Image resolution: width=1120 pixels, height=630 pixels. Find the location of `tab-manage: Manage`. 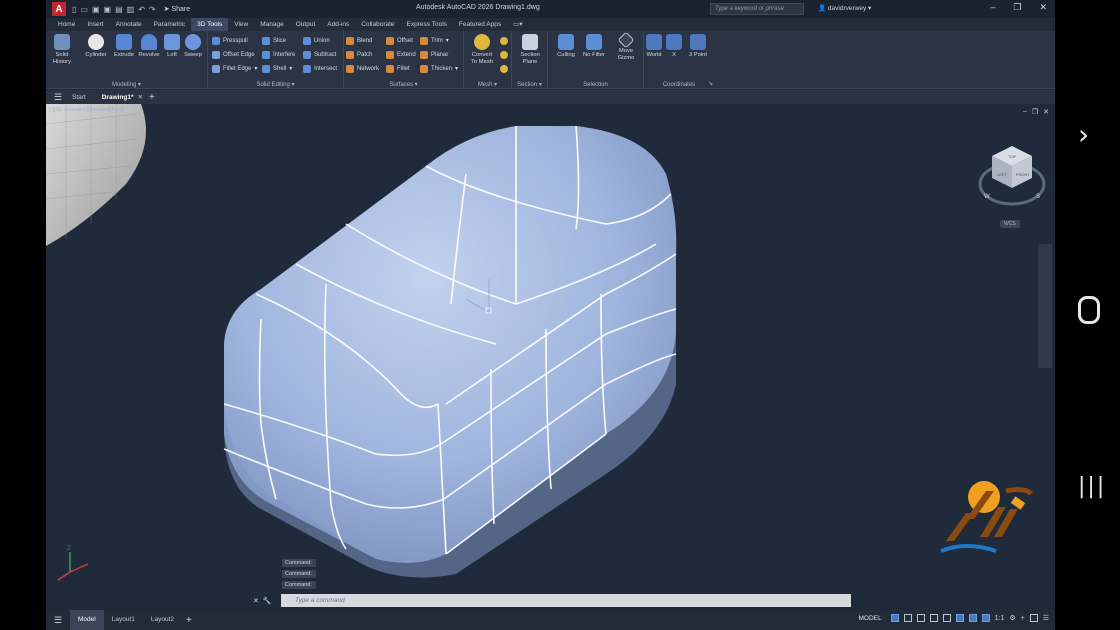

tab-manage: Manage is located at coordinates (272, 24).